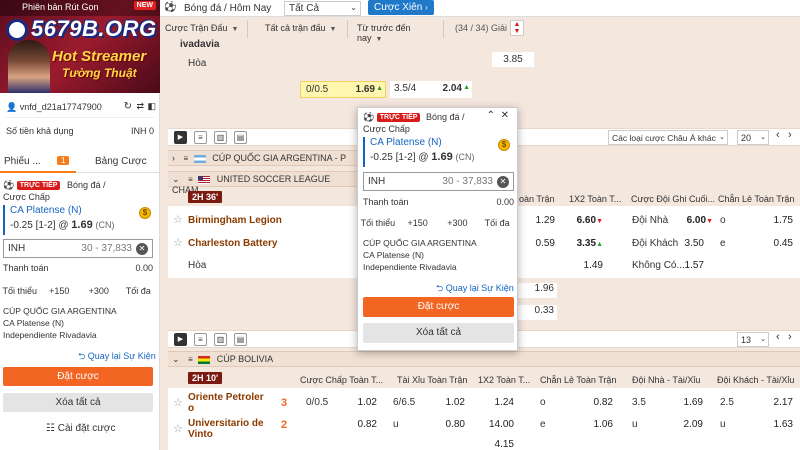 This screenshot has width=800, height=450. I want to click on popup-league: CÚP QUỐC GIA ARGENTINA, so click(420, 243).